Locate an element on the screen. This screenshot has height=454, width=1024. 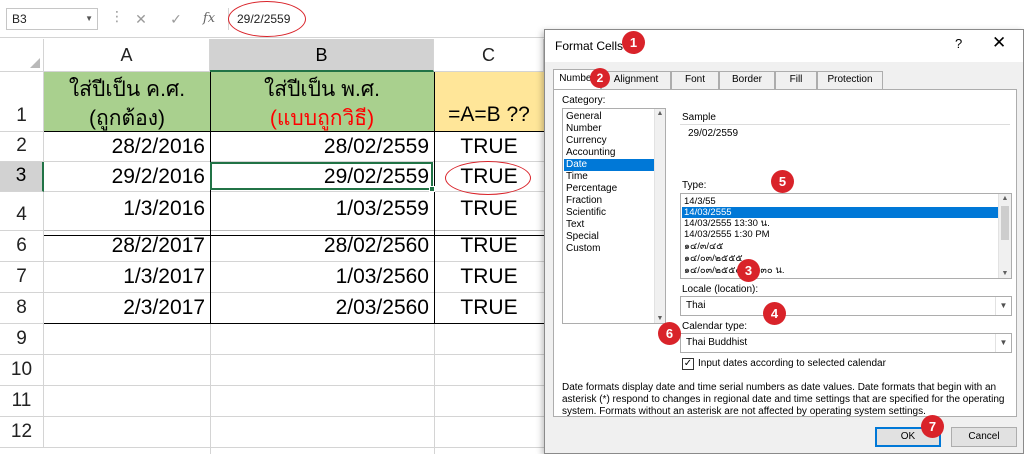
tab-font: Font is located at coordinates (695, 80).